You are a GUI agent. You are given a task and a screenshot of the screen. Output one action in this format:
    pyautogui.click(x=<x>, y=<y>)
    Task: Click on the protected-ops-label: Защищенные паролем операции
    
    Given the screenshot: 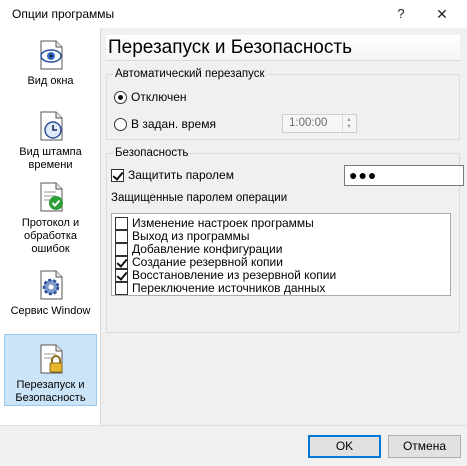 What is the action you would take?
    pyautogui.click(x=199, y=198)
    